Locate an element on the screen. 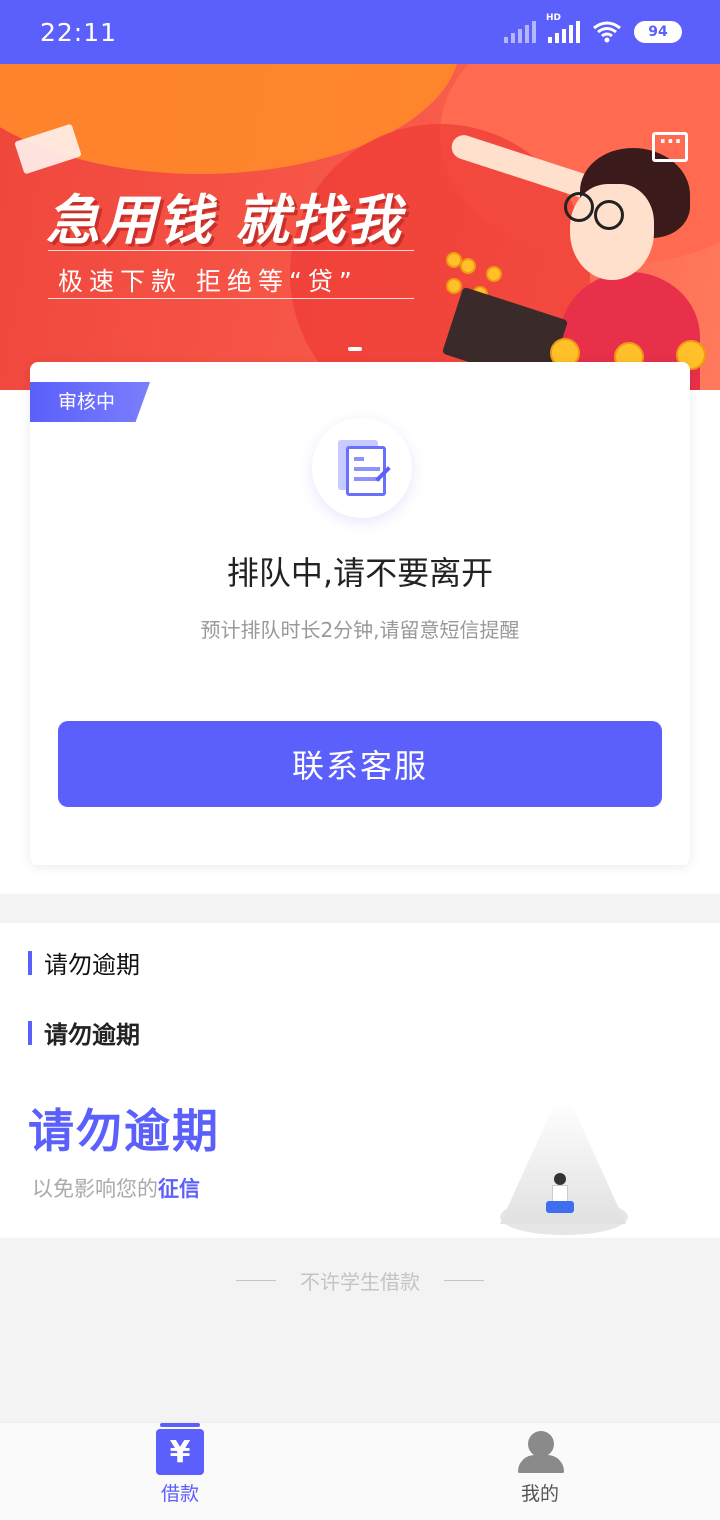 Image resolution: width=720 pixels, height=1520 pixels. overdue-warning-subtitle: 以免影响您的征信 is located at coordinates (116, 1188).